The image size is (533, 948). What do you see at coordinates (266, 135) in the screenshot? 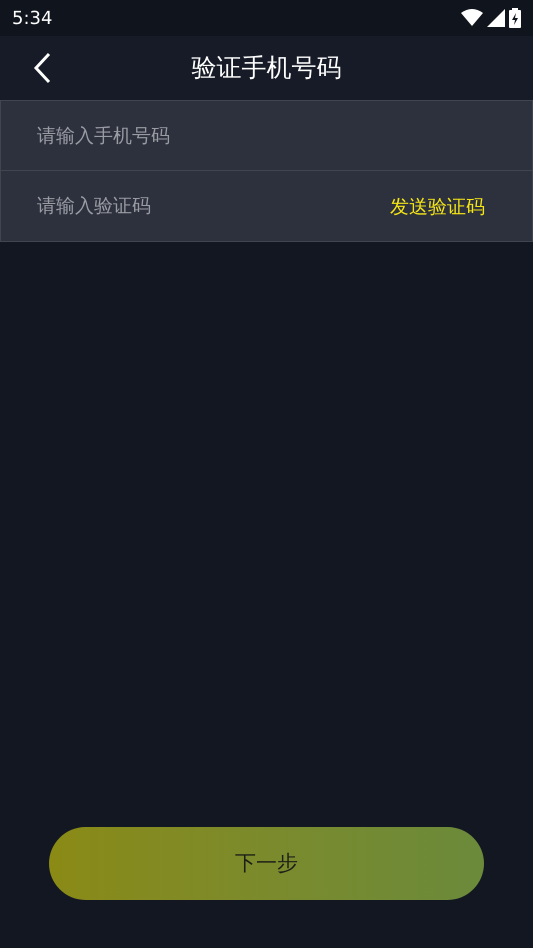
I see `phone-input: 请输入手机号码` at bounding box center [266, 135].